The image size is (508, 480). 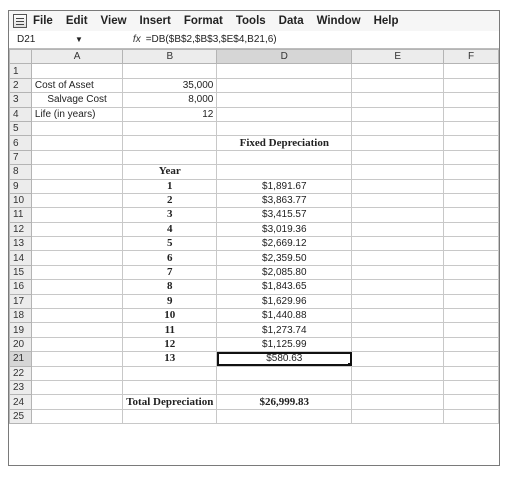 I want to click on cell-b: 13, so click(x=170, y=359).